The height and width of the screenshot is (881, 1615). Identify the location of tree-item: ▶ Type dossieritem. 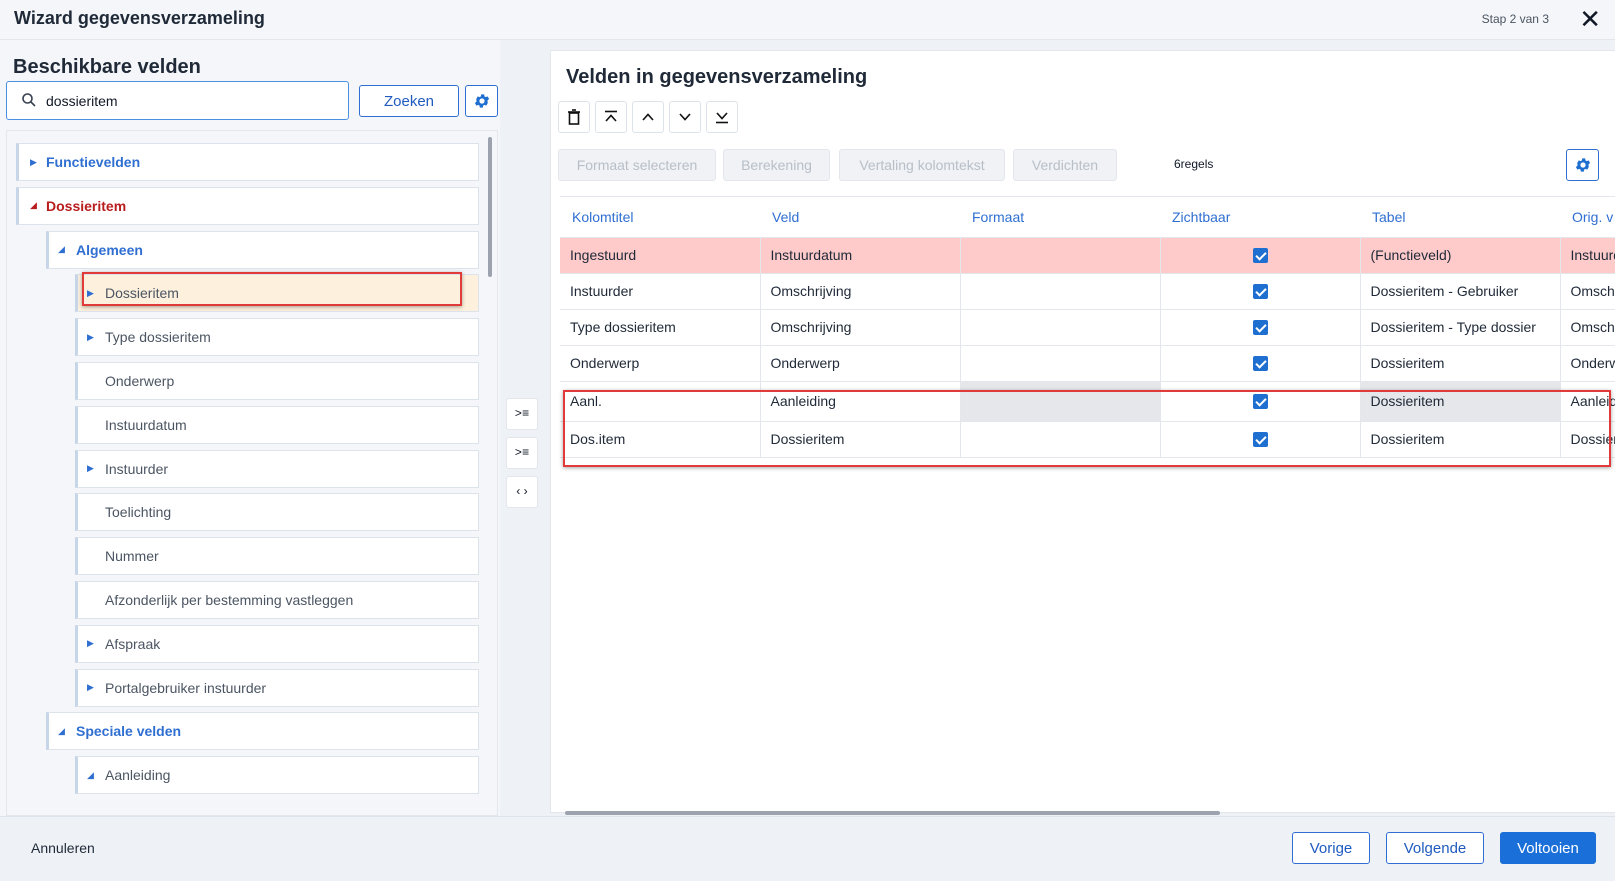
(277, 337).